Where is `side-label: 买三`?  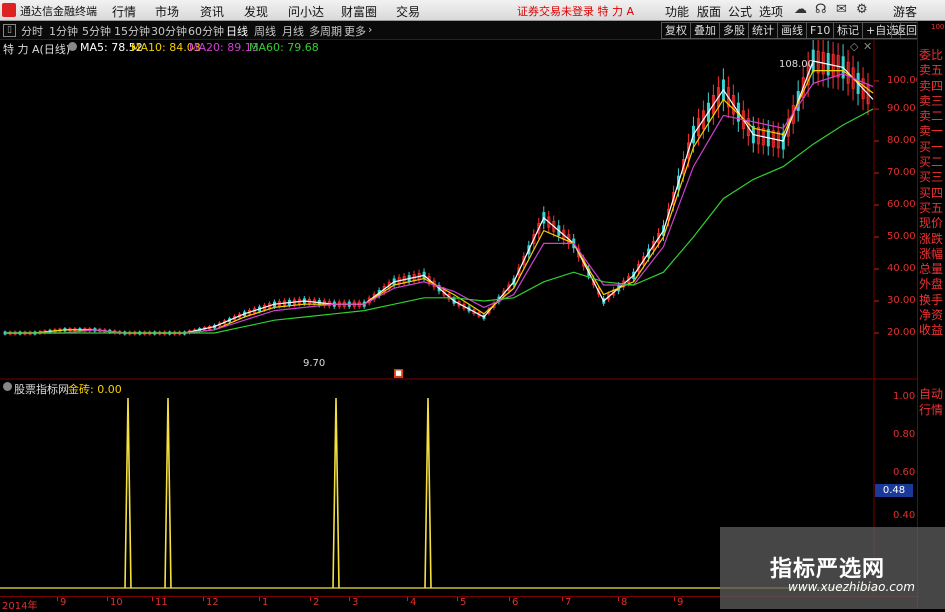
side-label: 买三 is located at coordinates (931, 177).